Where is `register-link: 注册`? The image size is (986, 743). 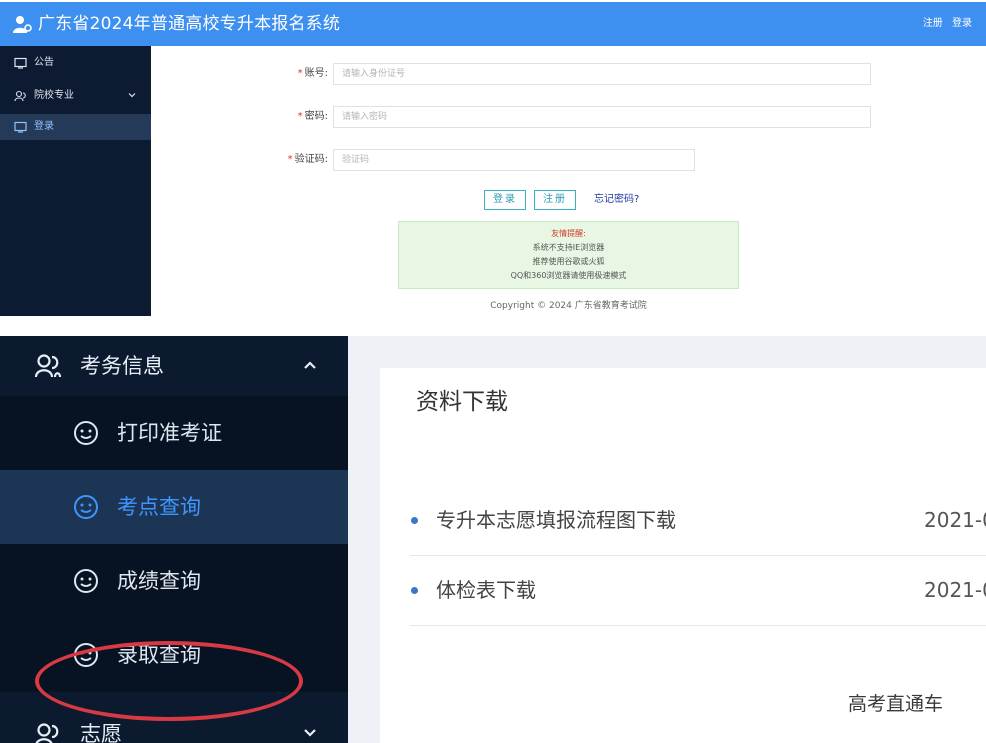 register-link: 注册 is located at coordinates (933, 23).